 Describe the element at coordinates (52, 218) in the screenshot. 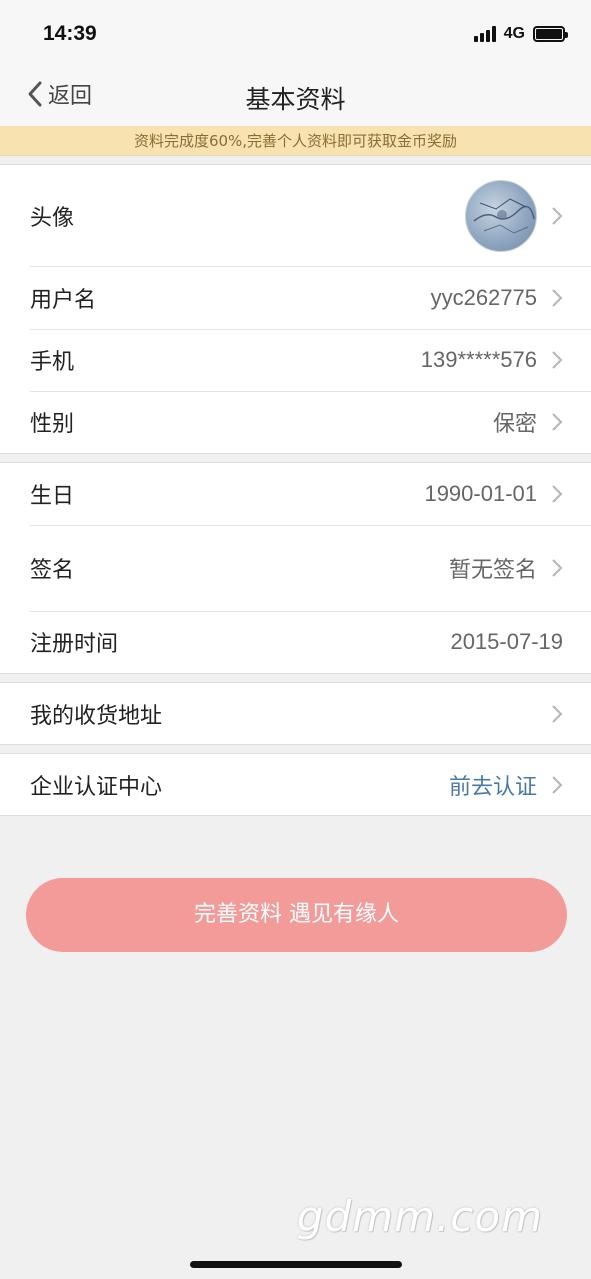

I see `avatar-label: 头像` at that location.